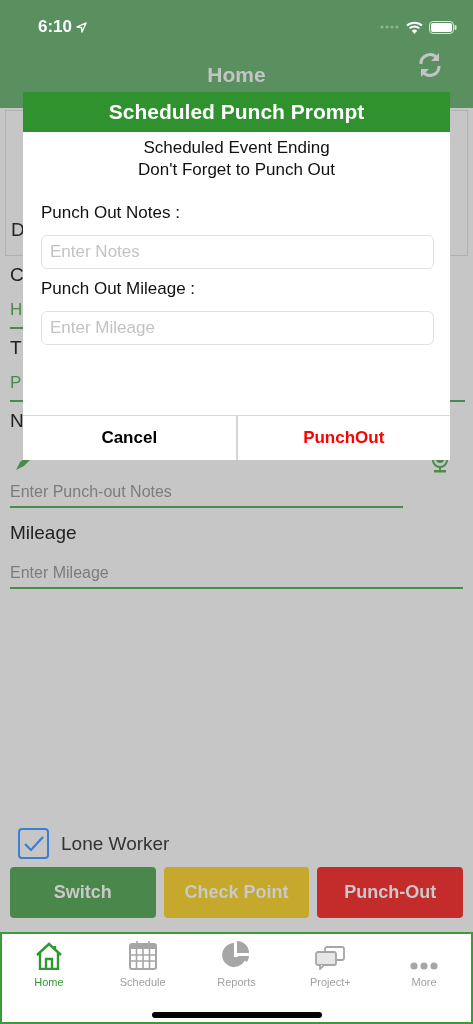 The width and height of the screenshot is (473, 1024). Describe the element at coordinates (236, 75) in the screenshot. I see `page-title: Home` at that location.